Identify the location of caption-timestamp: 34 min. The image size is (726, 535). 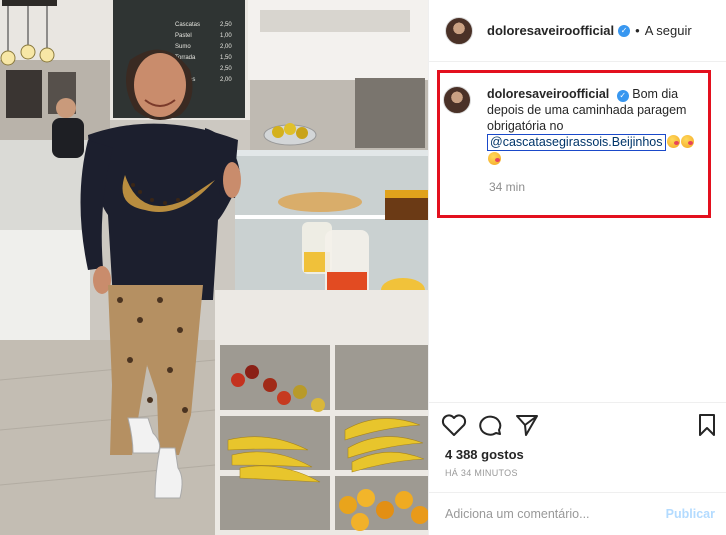
(507, 187).